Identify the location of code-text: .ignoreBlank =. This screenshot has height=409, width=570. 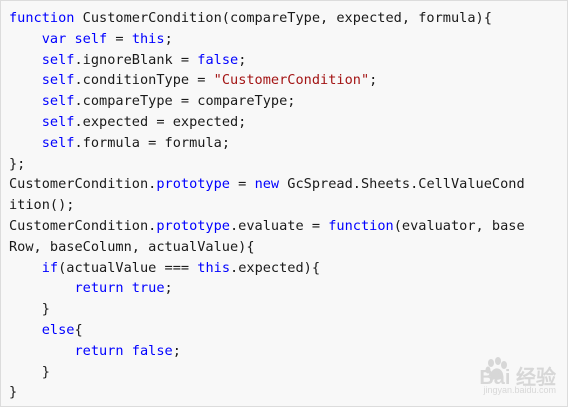
(136, 59).